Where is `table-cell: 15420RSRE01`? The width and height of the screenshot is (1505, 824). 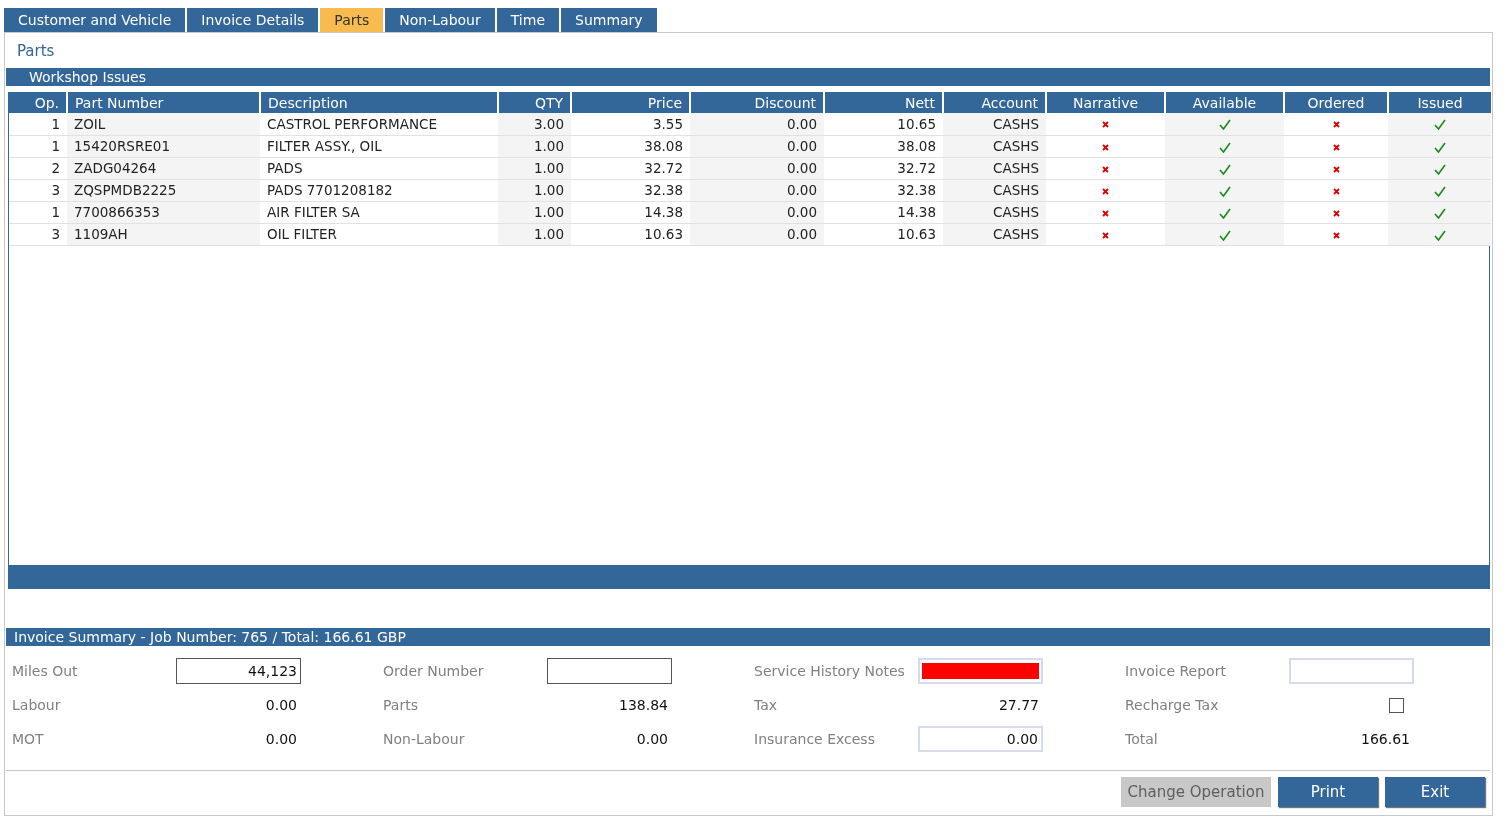
table-cell: 15420RSRE01 is located at coordinates (163, 146).